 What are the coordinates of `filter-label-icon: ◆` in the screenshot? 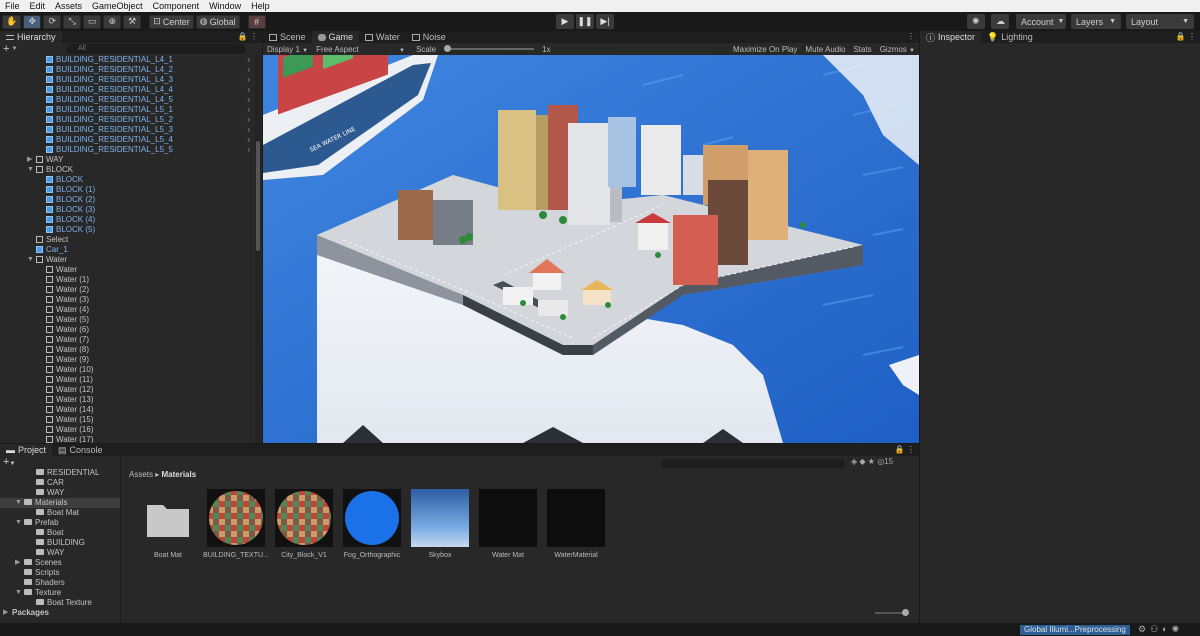 It's located at (862, 461).